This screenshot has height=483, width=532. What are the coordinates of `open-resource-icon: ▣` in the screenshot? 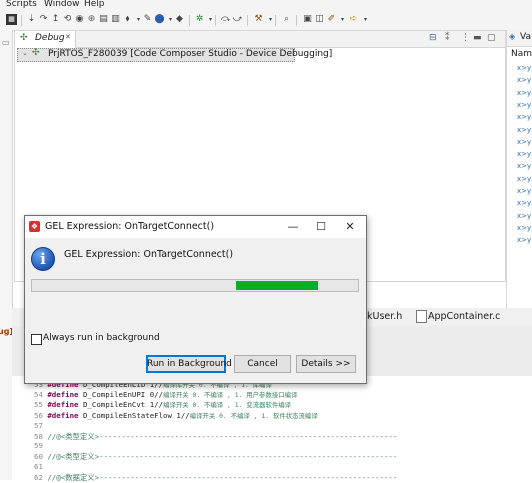 It's located at (307, 19).